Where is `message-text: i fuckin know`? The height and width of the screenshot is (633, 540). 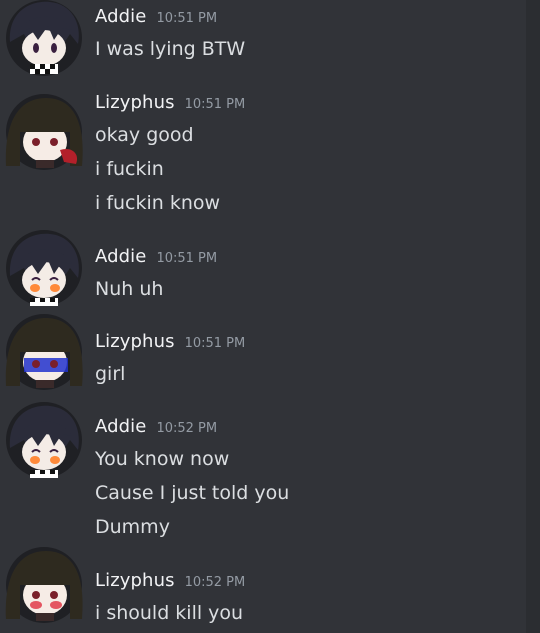
message-text: i fuckin know is located at coordinates (158, 203).